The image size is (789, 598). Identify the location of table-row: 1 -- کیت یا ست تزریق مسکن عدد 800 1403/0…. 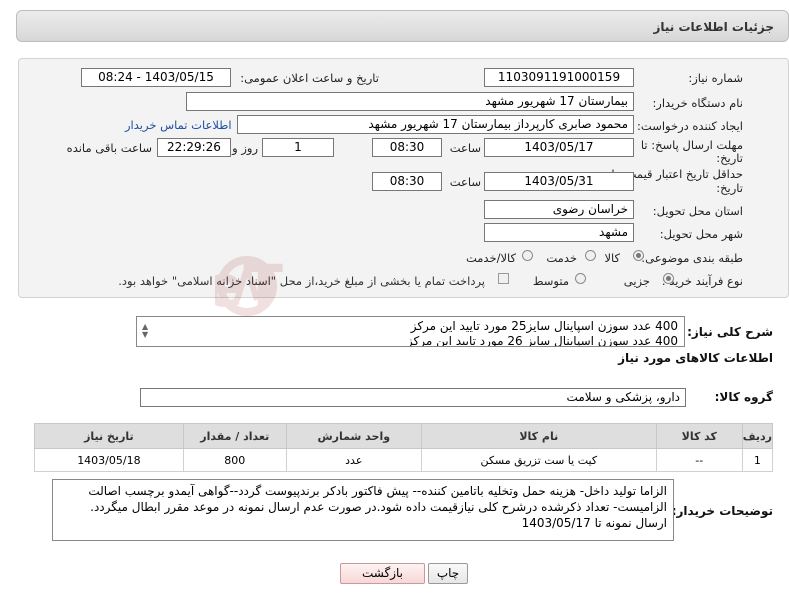
(404, 460).